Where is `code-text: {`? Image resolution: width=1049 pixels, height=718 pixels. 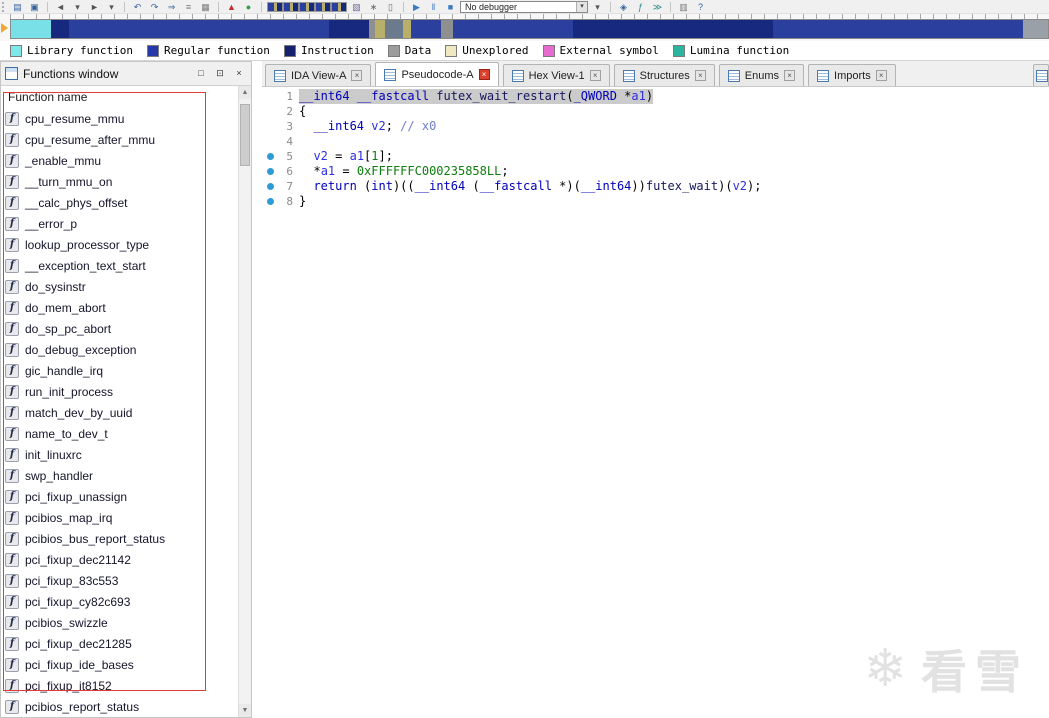 code-text: { is located at coordinates (302, 111).